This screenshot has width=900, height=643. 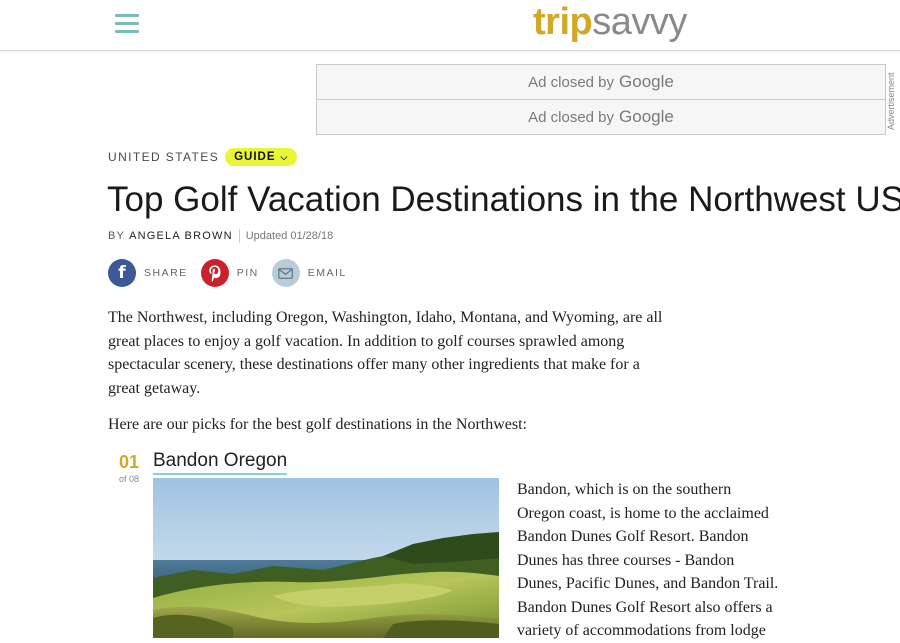 I want to click on item-of-total: of 08, so click(x=129, y=479).